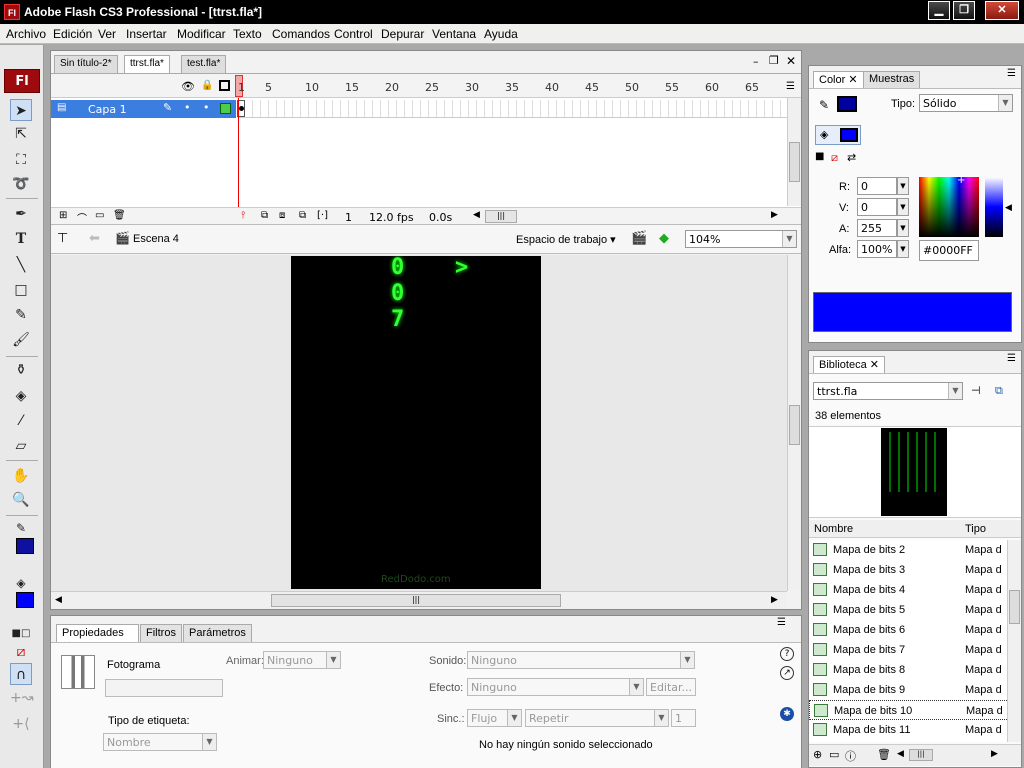 Image resolution: width=1024 pixels, height=768 pixels. I want to click on stage-glyph: 7, so click(397, 319).